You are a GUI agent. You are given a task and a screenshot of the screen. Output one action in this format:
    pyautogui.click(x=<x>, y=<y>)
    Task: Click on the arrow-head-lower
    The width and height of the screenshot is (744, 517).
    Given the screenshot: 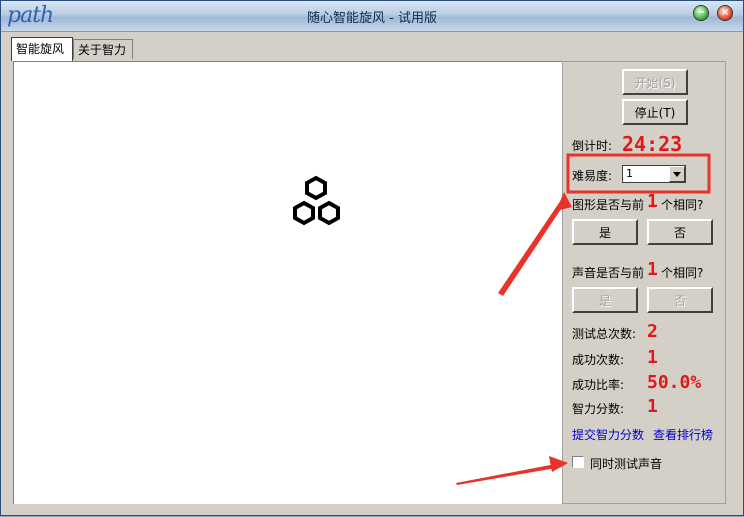 What is the action you would take?
    pyautogui.click(x=558, y=464)
    